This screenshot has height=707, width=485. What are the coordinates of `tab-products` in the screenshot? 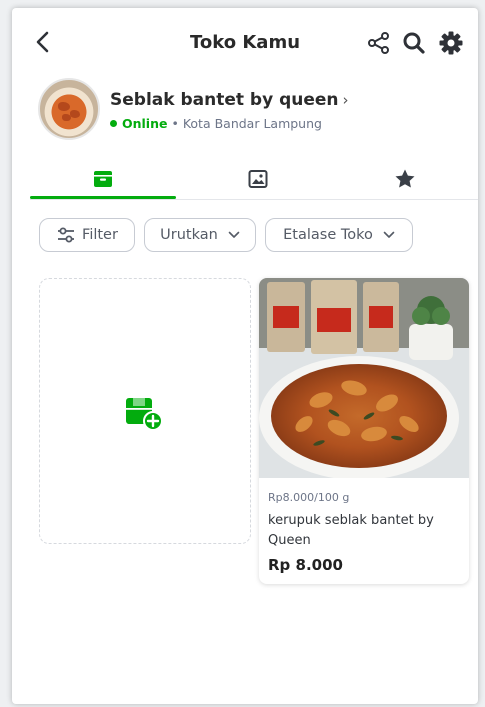 It's located at (103, 179).